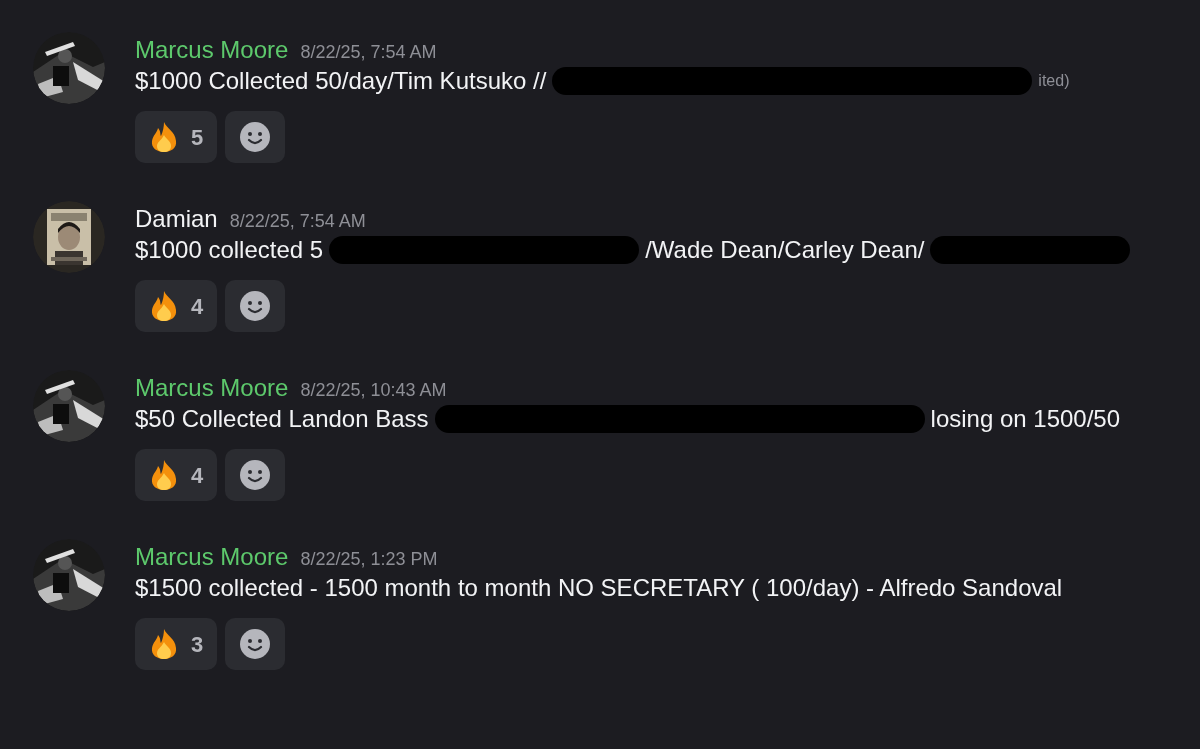 This screenshot has height=749, width=1200. I want to click on message-text: $50 Collected Landon Bass, so click(282, 419).